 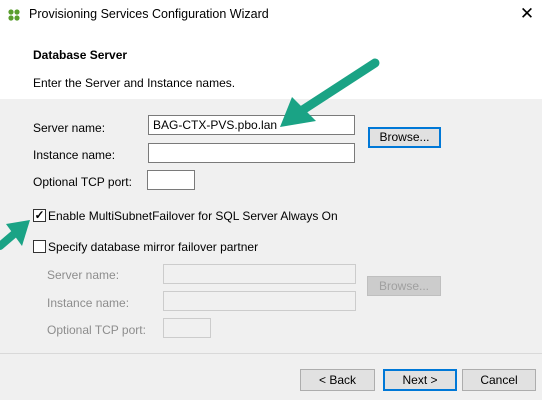 I want to click on annotation-arrow-server, so click(x=330, y=92).